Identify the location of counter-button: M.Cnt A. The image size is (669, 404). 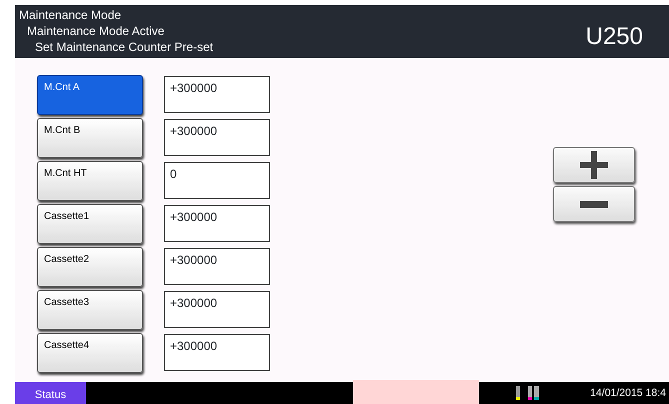
(90, 95).